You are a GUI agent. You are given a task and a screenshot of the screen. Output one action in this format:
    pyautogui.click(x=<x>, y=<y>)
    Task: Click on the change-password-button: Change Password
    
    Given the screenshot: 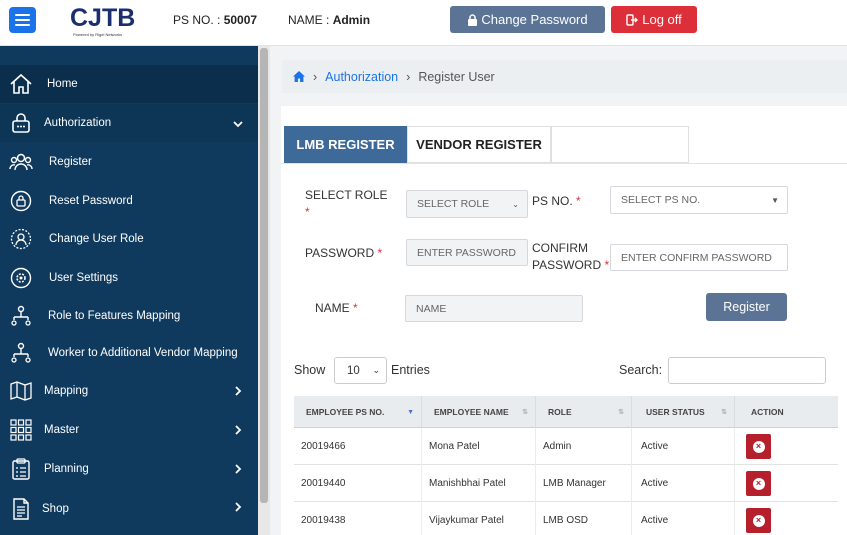 What is the action you would take?
    pyautogui.click(x=527, y=19)
    